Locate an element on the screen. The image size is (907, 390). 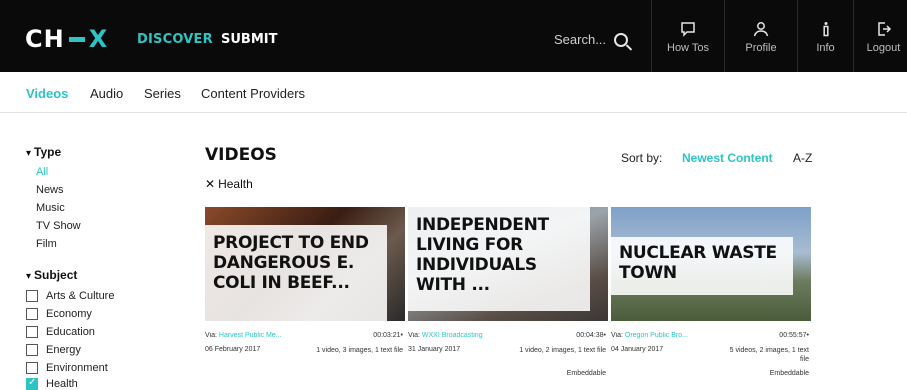
checkbox-label: Energy is located at coordinates (63, 350).